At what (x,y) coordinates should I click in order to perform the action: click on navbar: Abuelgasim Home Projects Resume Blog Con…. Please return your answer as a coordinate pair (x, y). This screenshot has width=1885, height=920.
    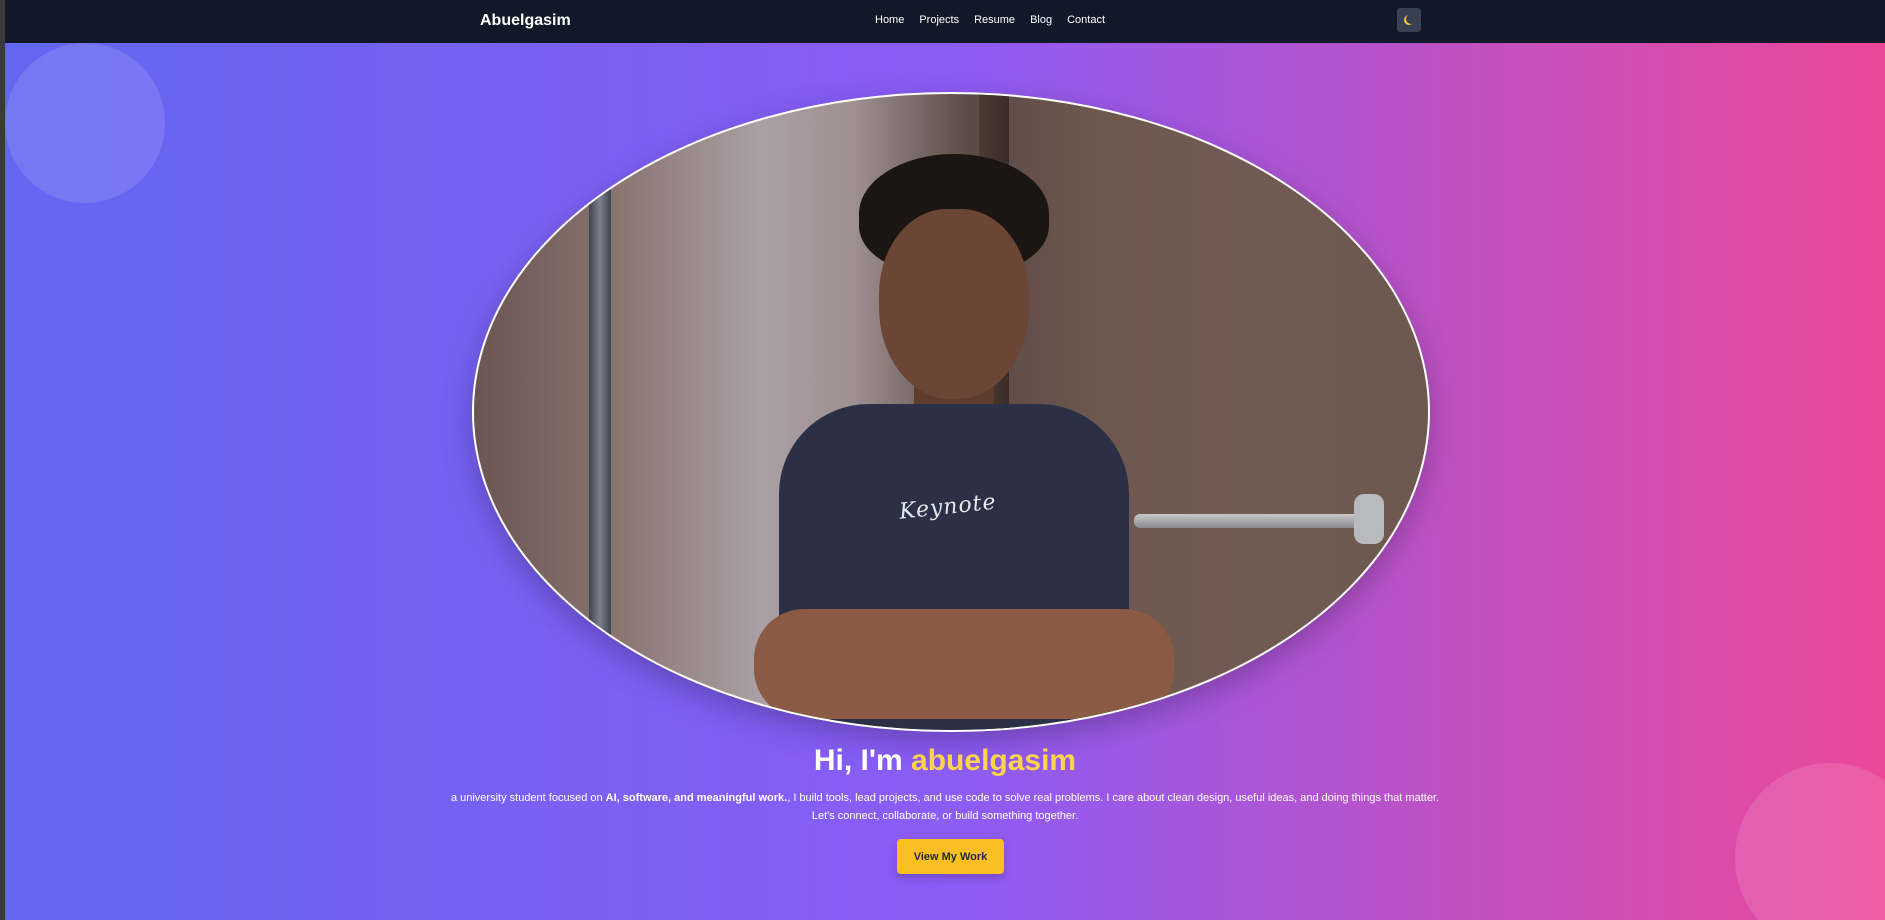
    Looking at the image, I should click on (945, 21).